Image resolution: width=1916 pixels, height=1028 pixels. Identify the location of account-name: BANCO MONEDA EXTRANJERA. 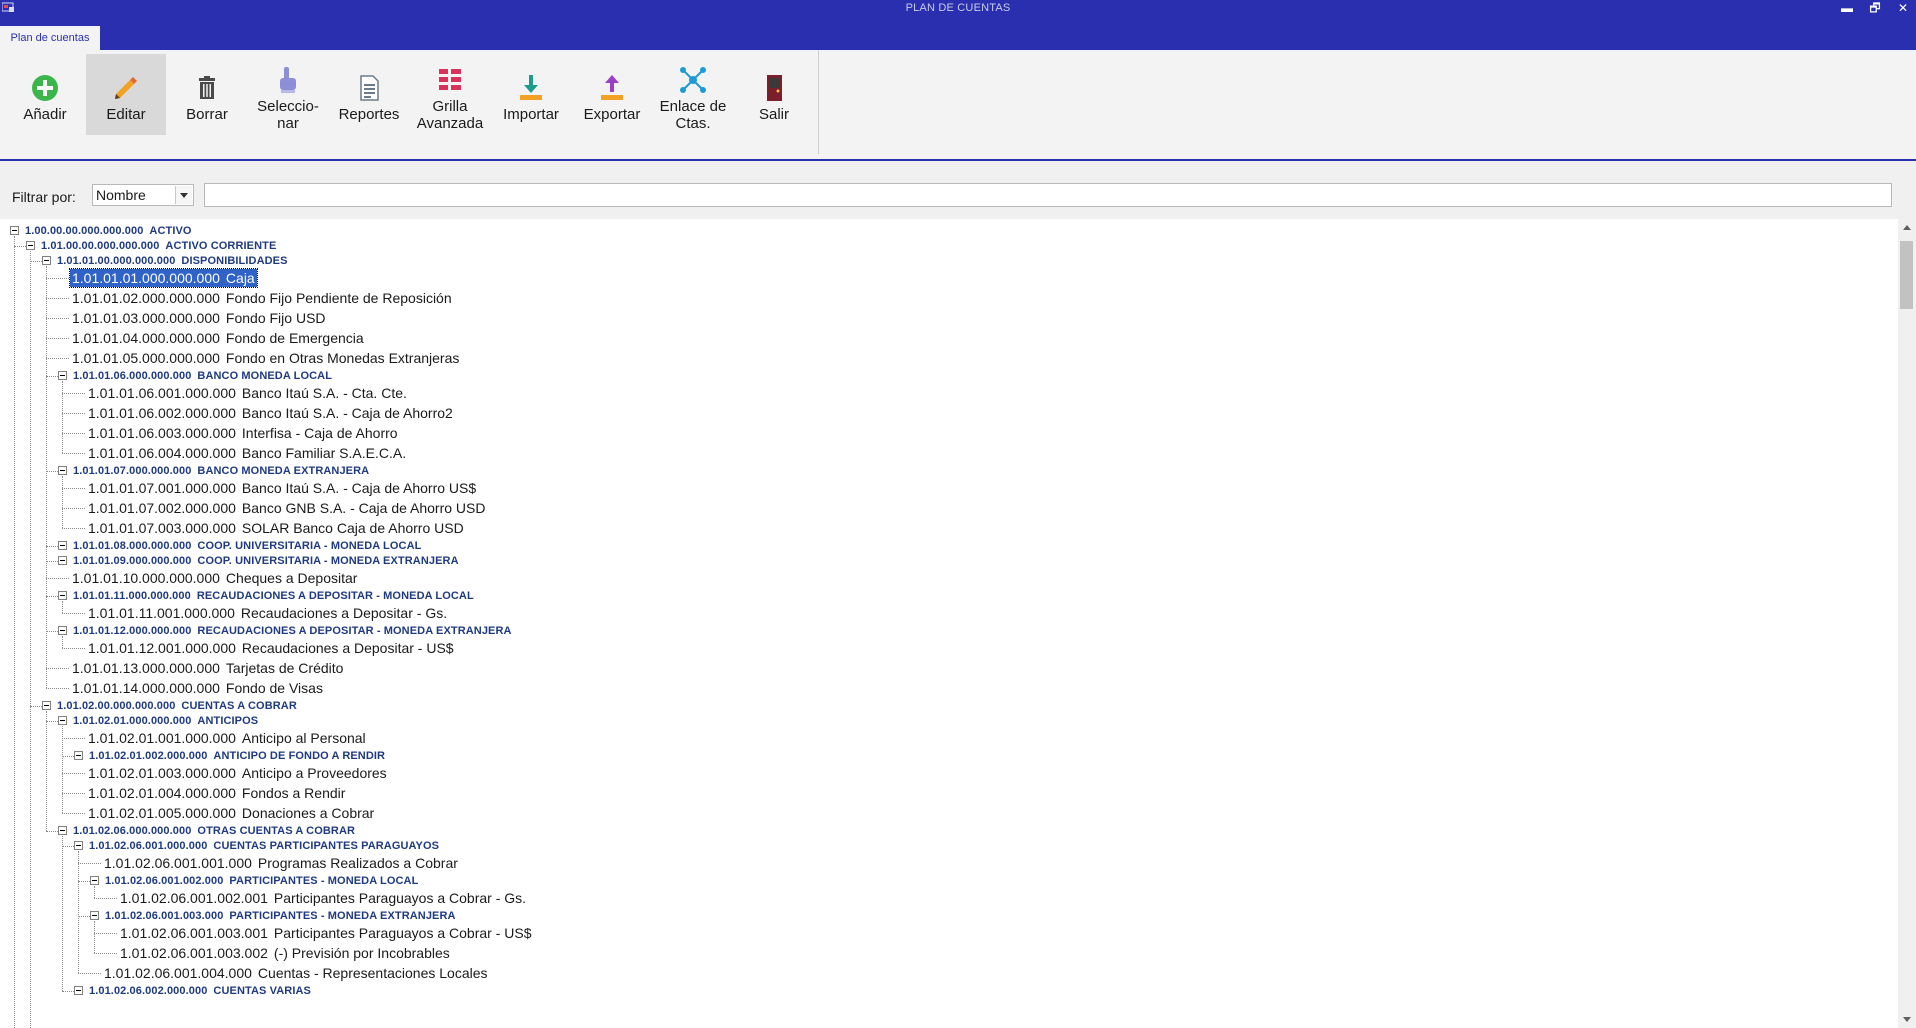
(283, 471).